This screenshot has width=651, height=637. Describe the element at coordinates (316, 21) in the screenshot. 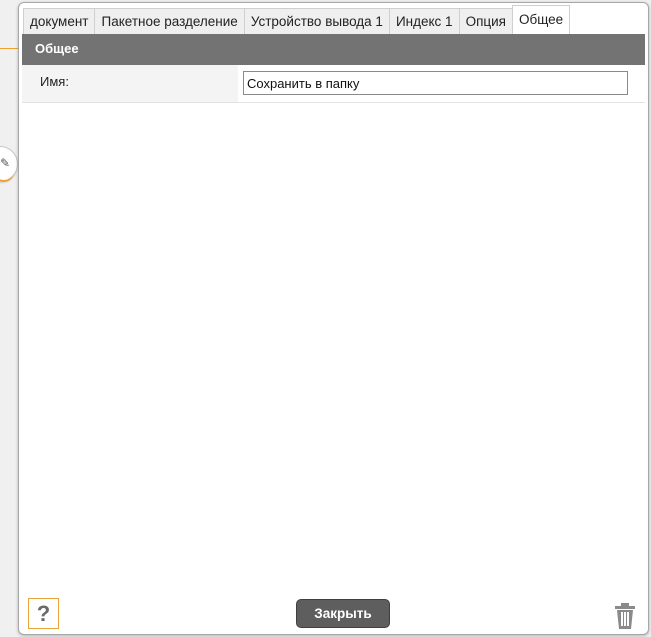

I see `tab-output-device-1: Устройство вывода 1` at that location.